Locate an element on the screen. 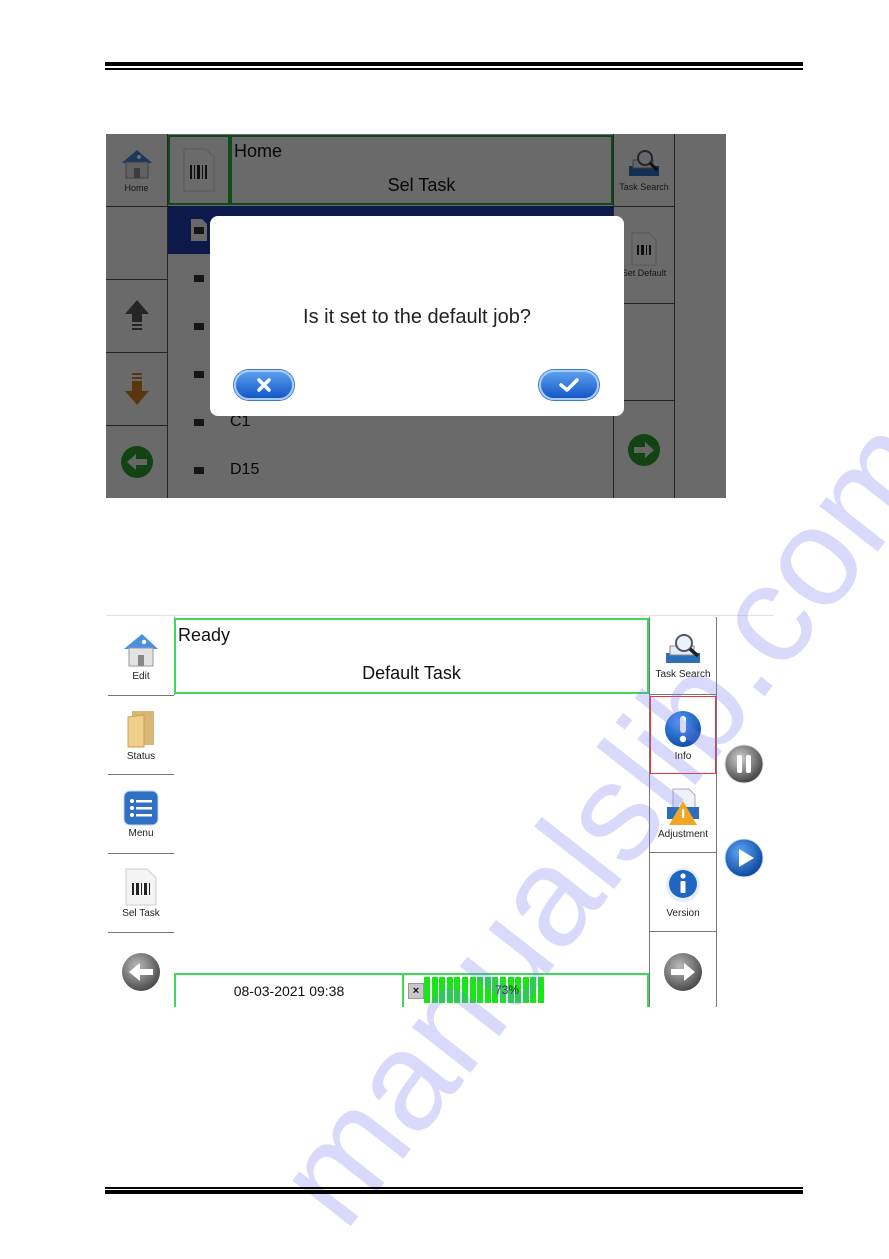  cancel-button is located at coordinates (264, 385).